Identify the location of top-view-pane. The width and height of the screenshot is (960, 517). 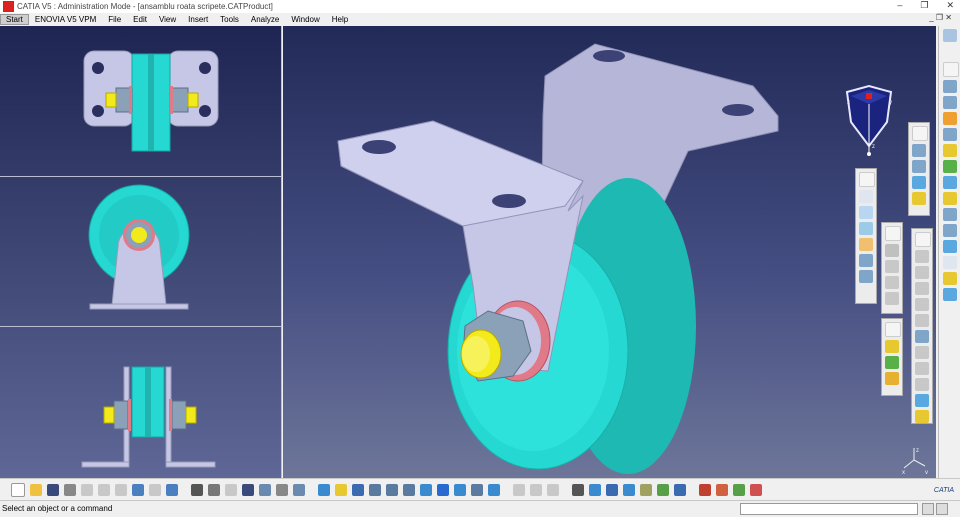
(141, 101).